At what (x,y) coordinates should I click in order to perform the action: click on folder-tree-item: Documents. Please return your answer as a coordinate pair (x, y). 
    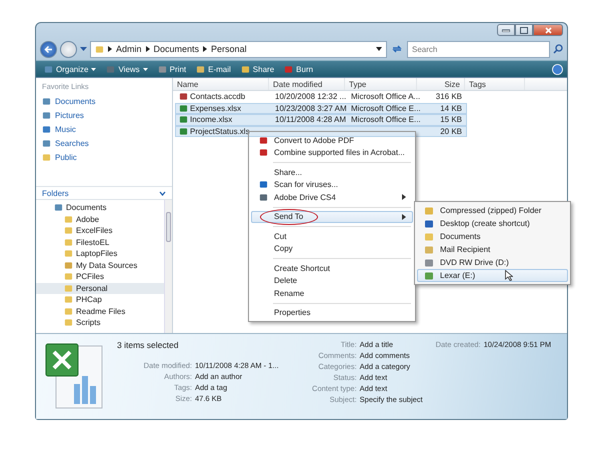
    Looking at the image, I should click on (100, 208).